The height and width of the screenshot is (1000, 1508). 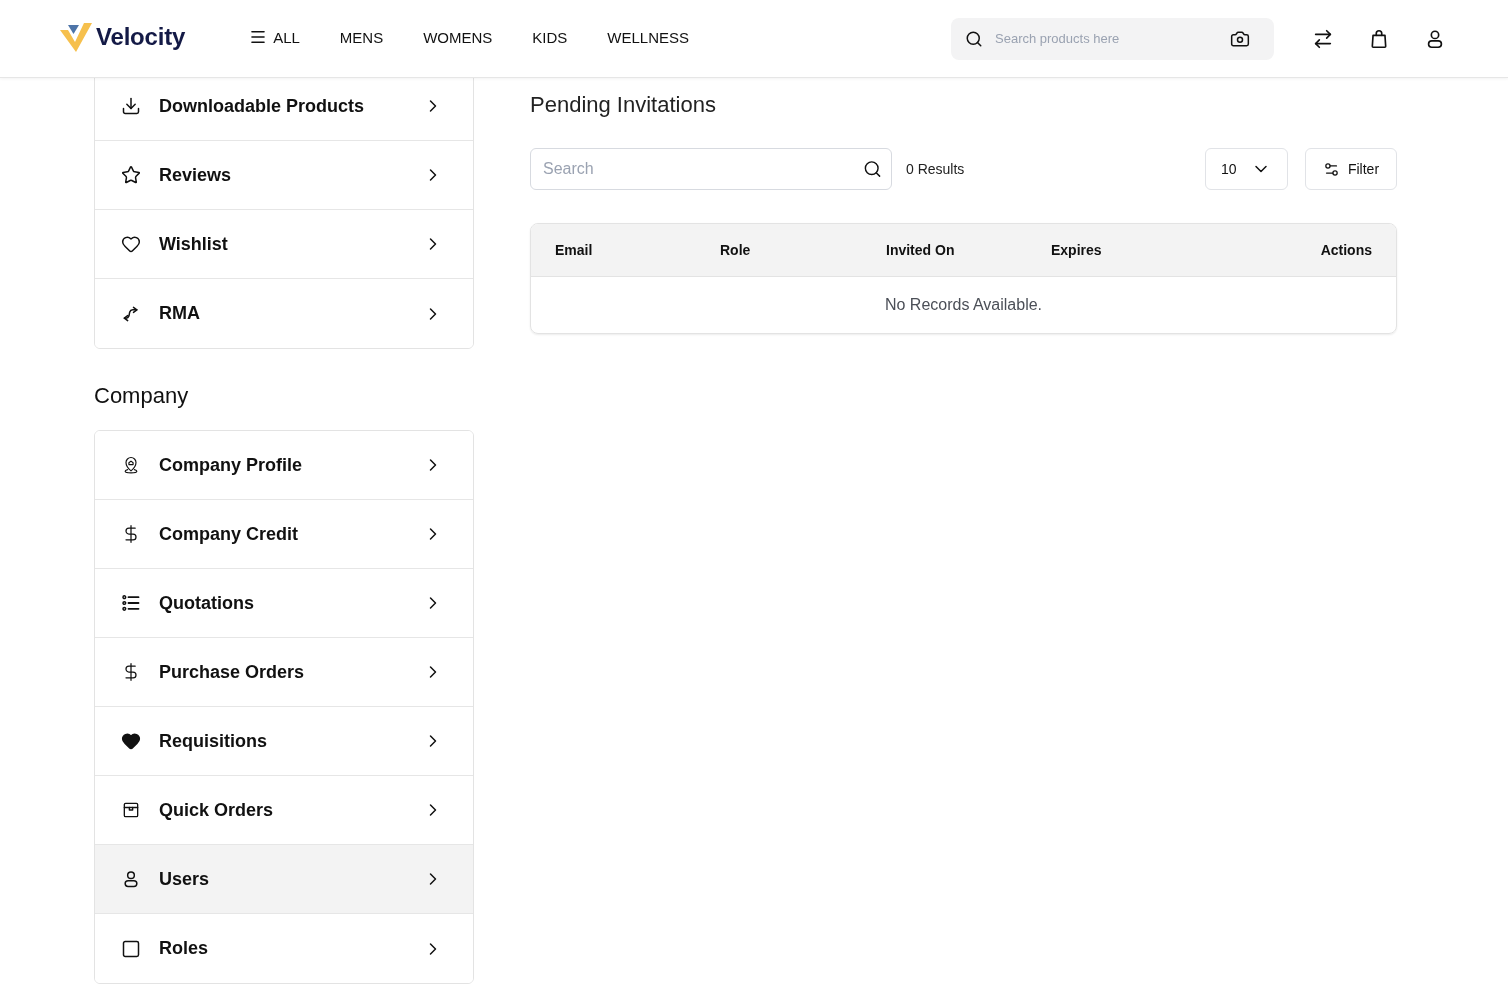 What do you see at coordinates (550, 37) in the screenshot?
I see `nav-link: KIDS` at bounding box center [550, 37].